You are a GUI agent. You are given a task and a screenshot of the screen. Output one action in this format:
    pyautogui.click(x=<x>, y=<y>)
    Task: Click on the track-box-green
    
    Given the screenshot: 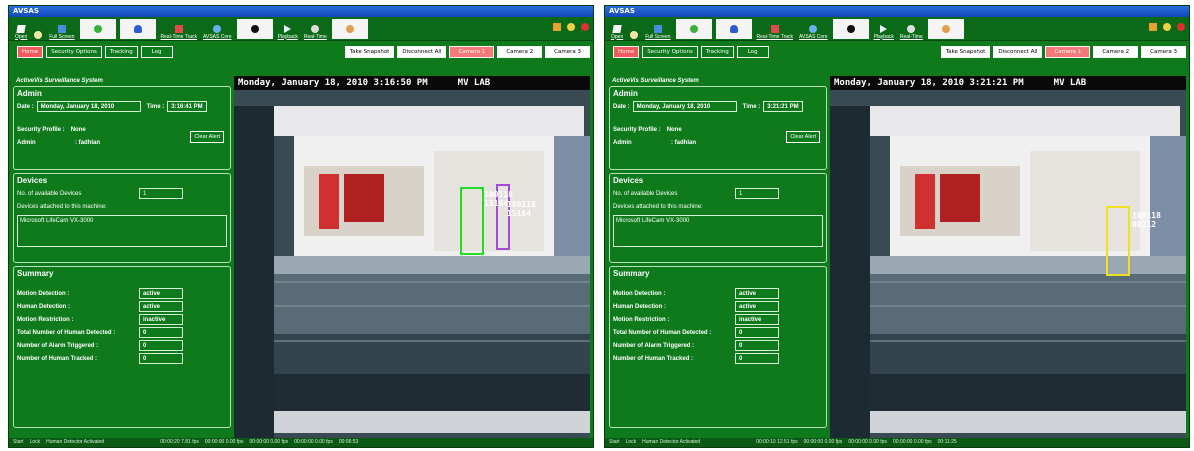 What is the action you would take?
    pyautogui.click(x=472, y=221)
    